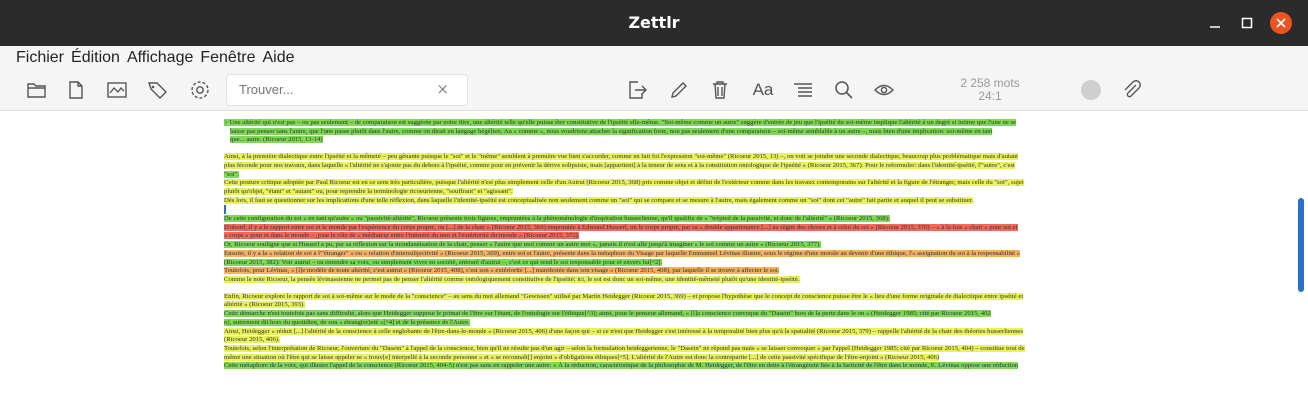 The width and height of the screenshot is (1308, 417). I want to click on edit-mode-button, so click(679, 90).